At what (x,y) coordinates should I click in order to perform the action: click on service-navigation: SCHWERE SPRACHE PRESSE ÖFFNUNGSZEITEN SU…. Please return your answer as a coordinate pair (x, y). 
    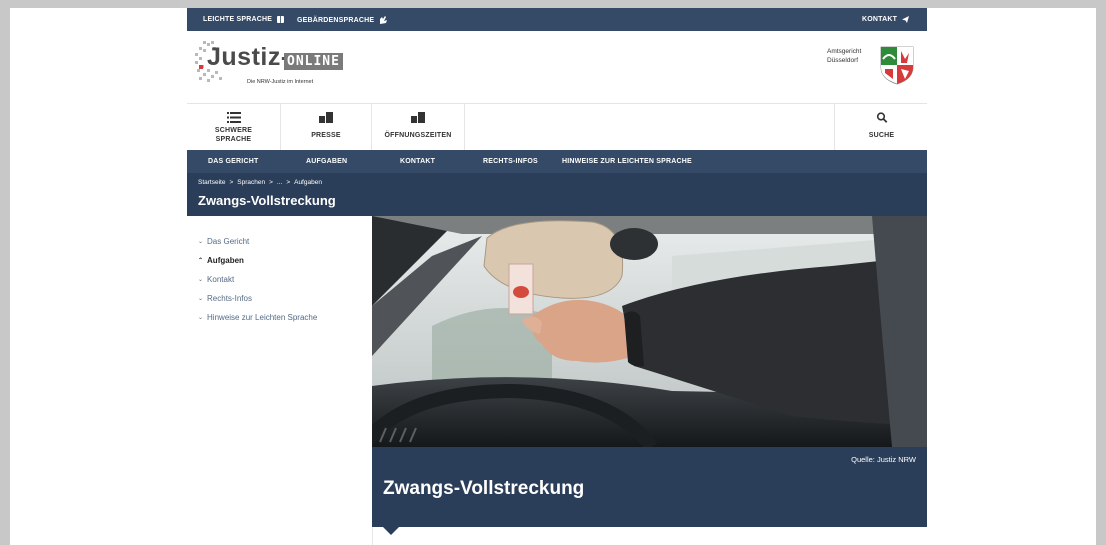
    Looking at the image, I should click on (557, 127).